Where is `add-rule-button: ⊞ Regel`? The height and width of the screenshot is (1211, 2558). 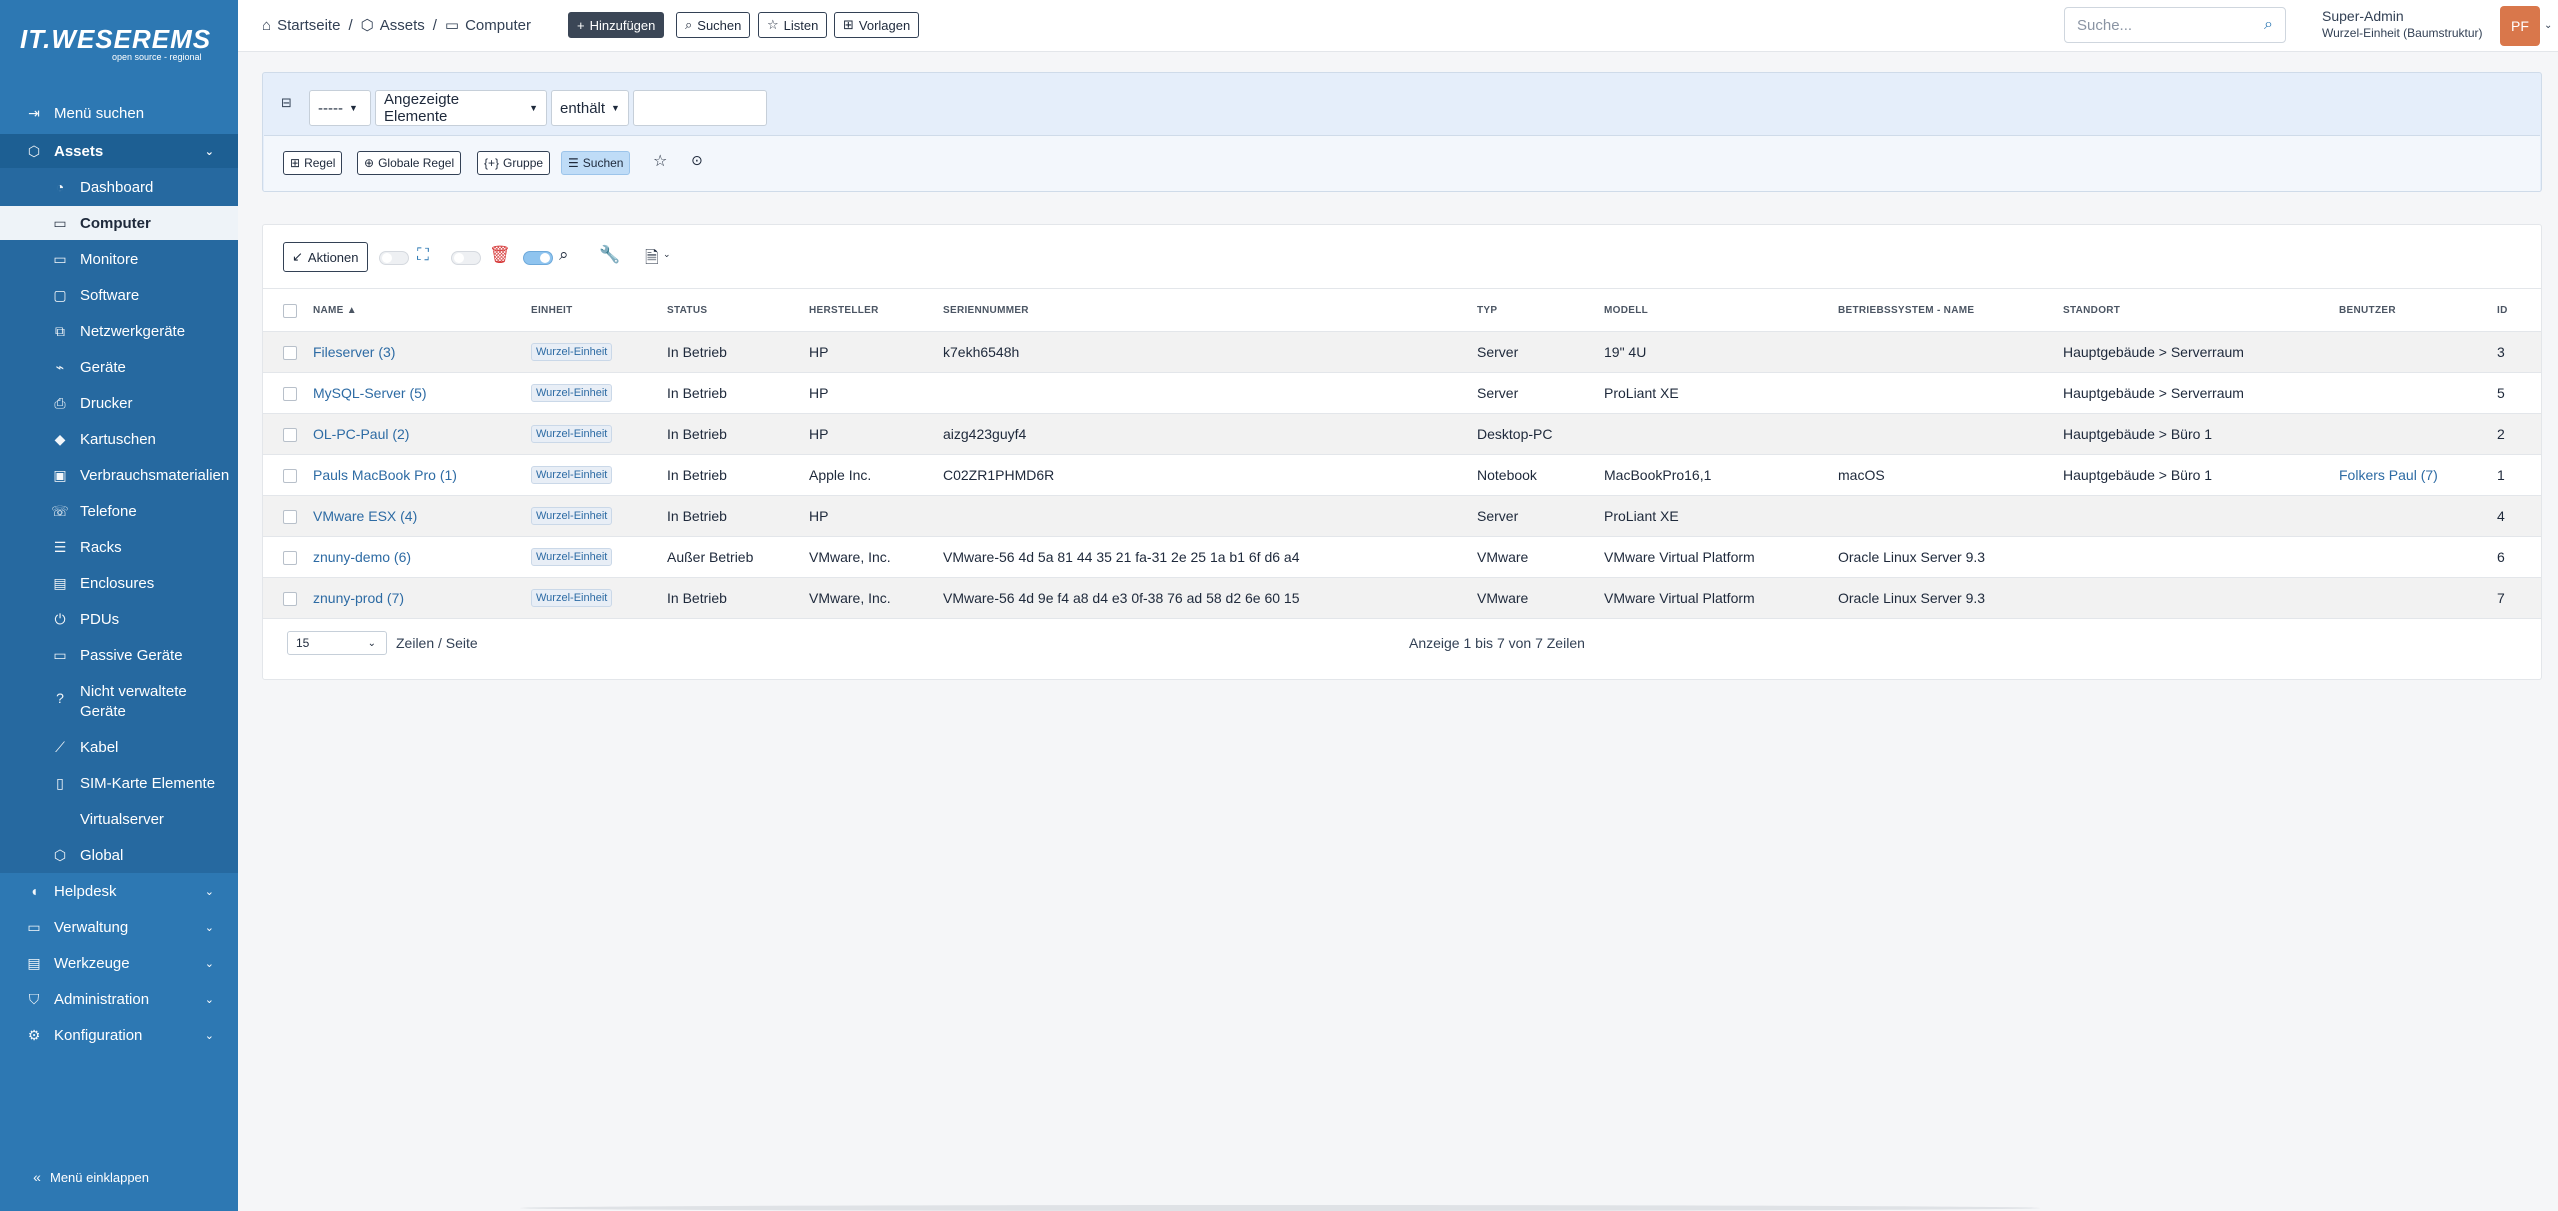
add-rule-button: ⊞ Regel is located at coordinates (313, 163).